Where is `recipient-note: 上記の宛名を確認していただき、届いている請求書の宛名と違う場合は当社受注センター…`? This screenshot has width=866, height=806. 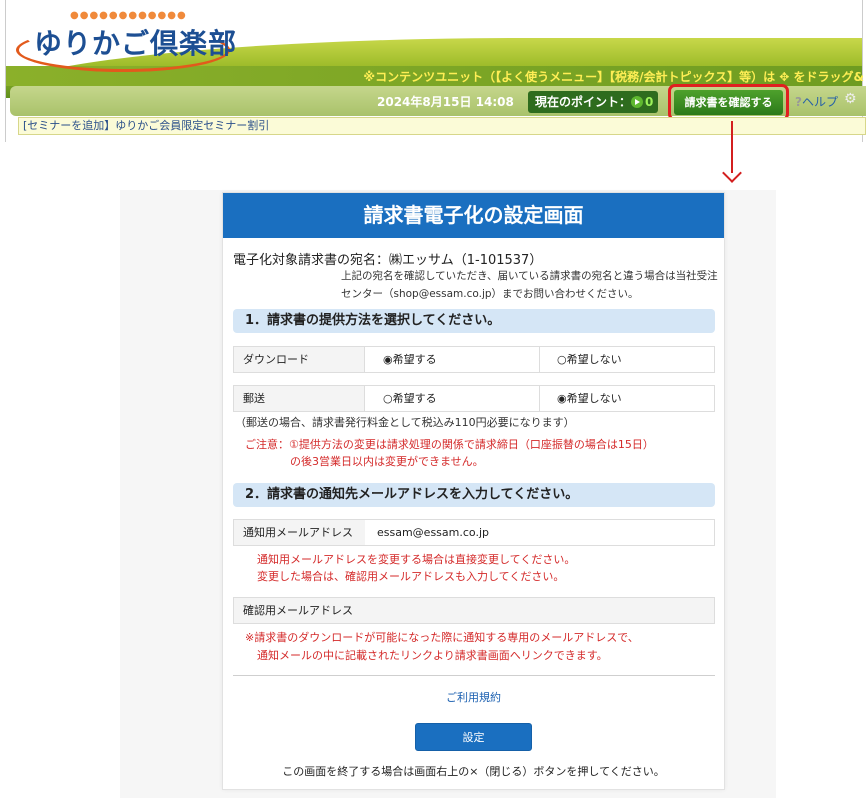
recipient-note: 上記の宛名を確認していただき、届いている請求書の宛名と違う場合は当社受注センター… is located at coordinates (529, 285).